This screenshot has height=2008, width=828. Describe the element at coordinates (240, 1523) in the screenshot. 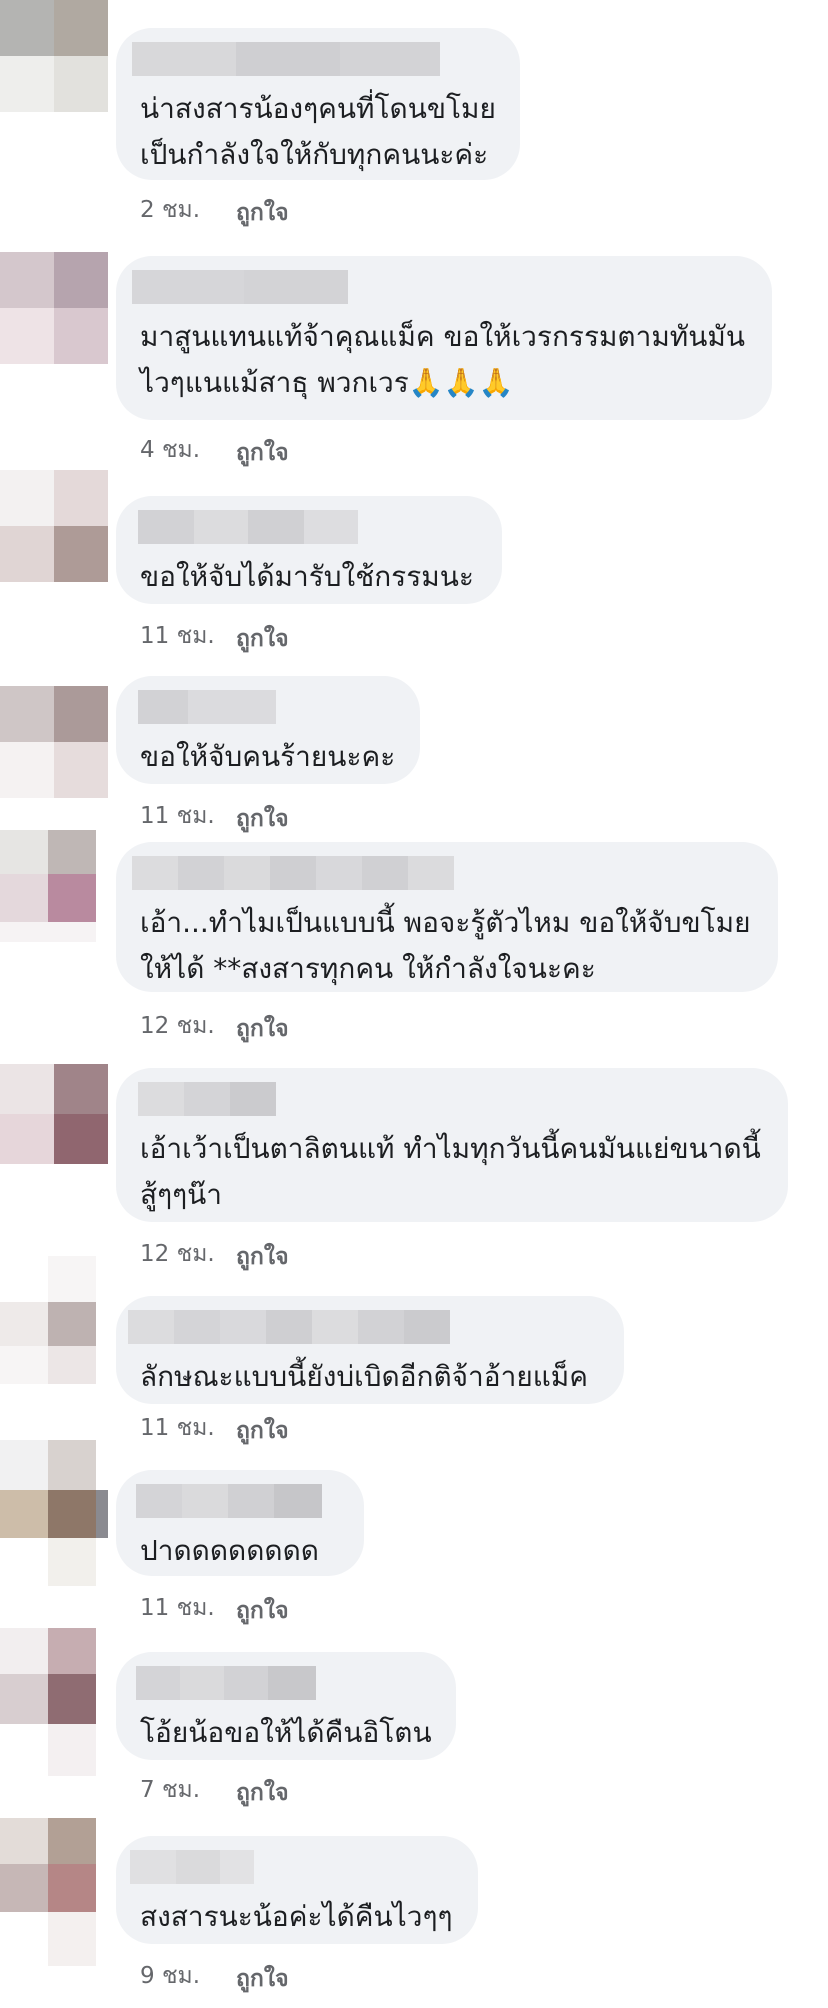

I see `comment-bubble: ปาดดดดดดดด` at that location.